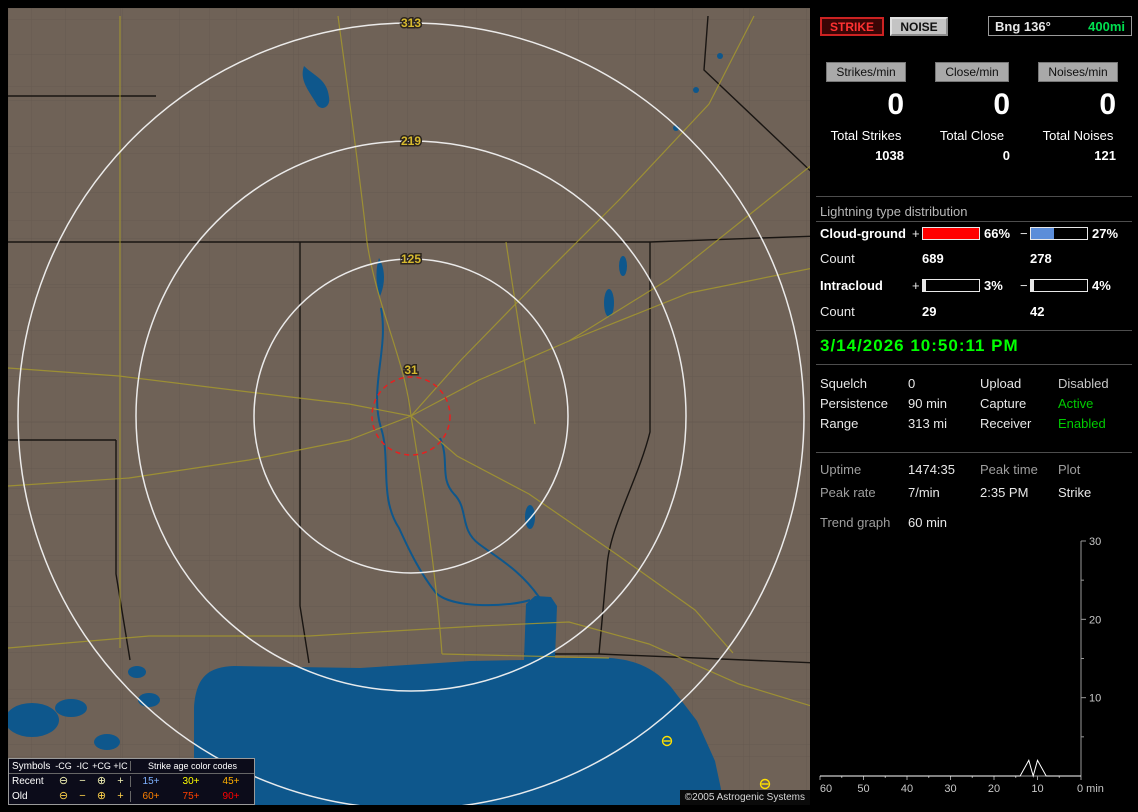 Image resolution: width=1138 pixels, height=812 pixels. Describe the element at coordinates (1107, 104) in the screenshot. I see `noises-per-min-value: 0` at that location.